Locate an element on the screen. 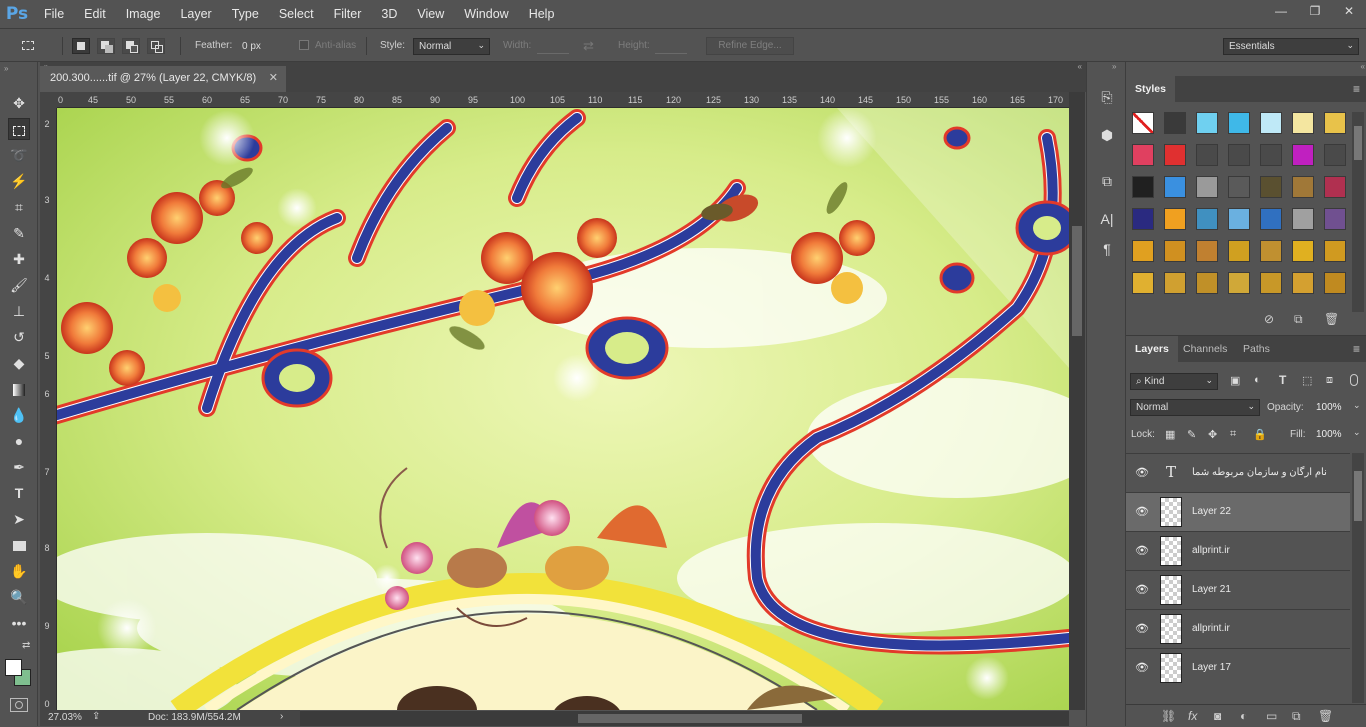 Image resolution: width=1366 pixels, height=727 pixels. filter-toggle is located at coordinates (1354, 380).